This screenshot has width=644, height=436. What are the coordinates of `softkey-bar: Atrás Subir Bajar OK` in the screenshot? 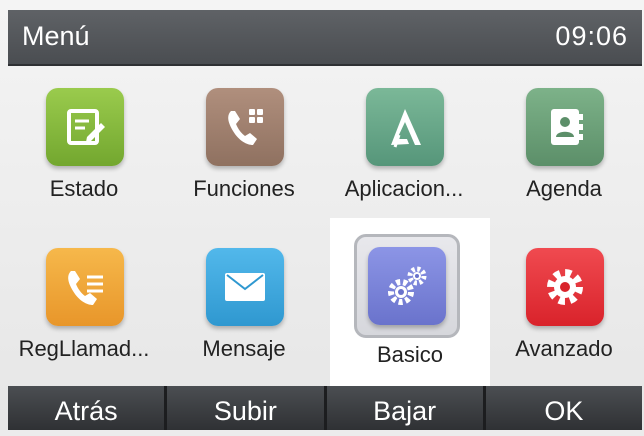 It's located at (325, 408).